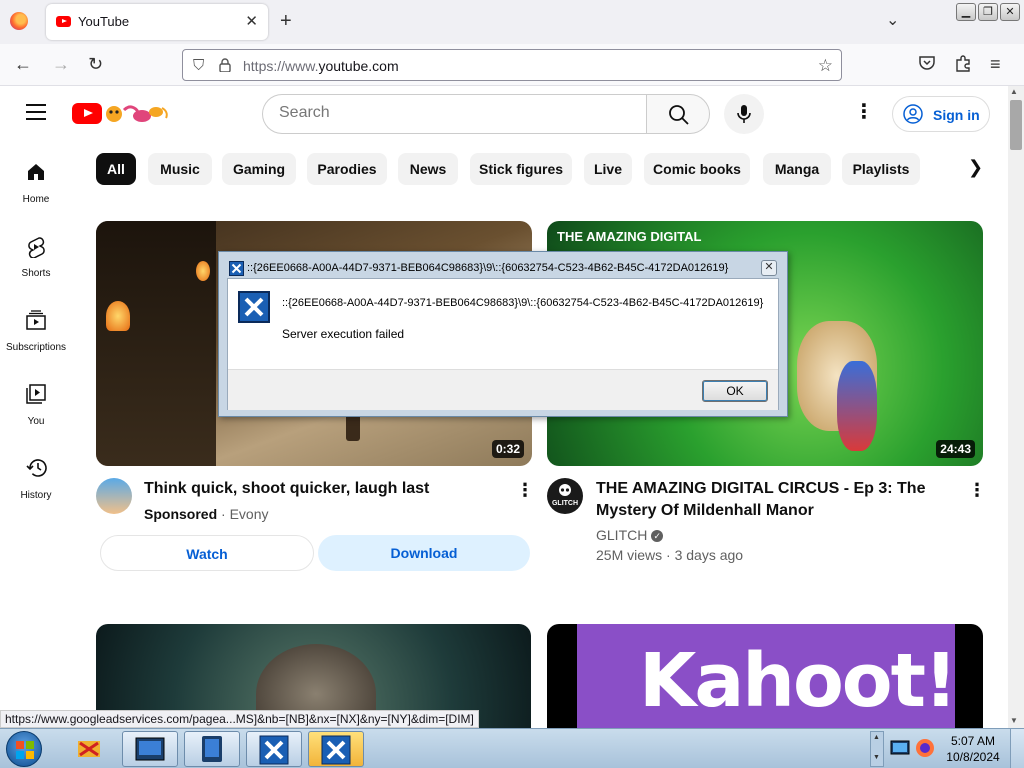 The height and width of the screenshot is (768, 1024). What do you see at coordinates (347, 169) in the screenshot?
I see `chip-parodies: Parodies` at bounding box center [347, 169].